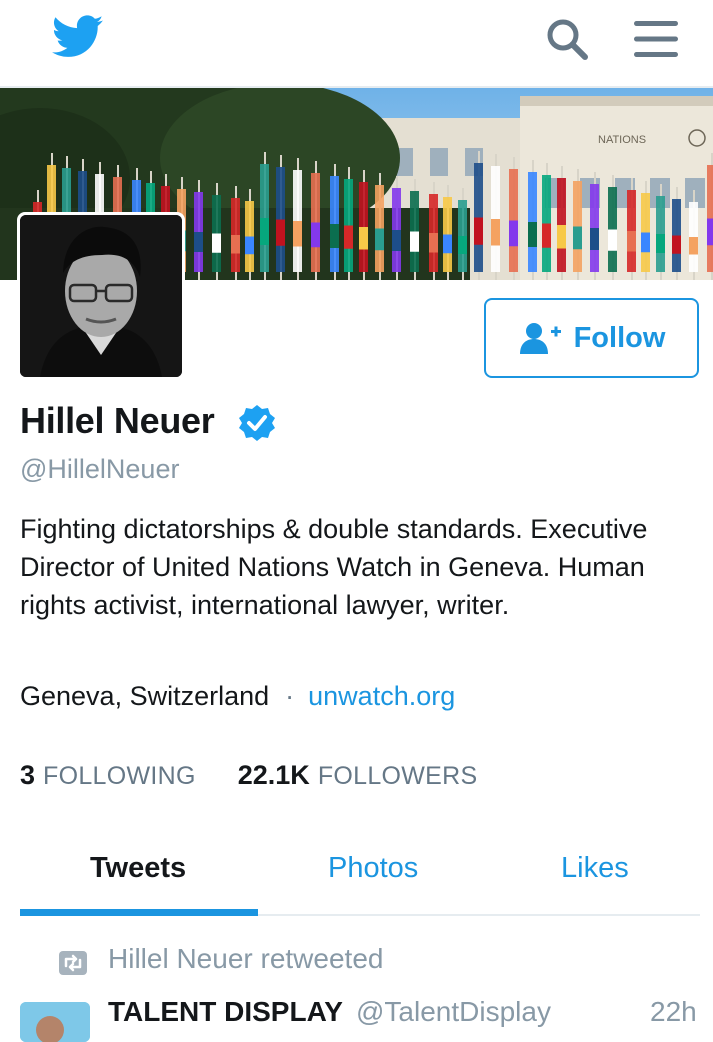 Image resolution: width=713 pixels, height=1042 pixels. I want to click on twitter-bird-icon, so click(78, 37).